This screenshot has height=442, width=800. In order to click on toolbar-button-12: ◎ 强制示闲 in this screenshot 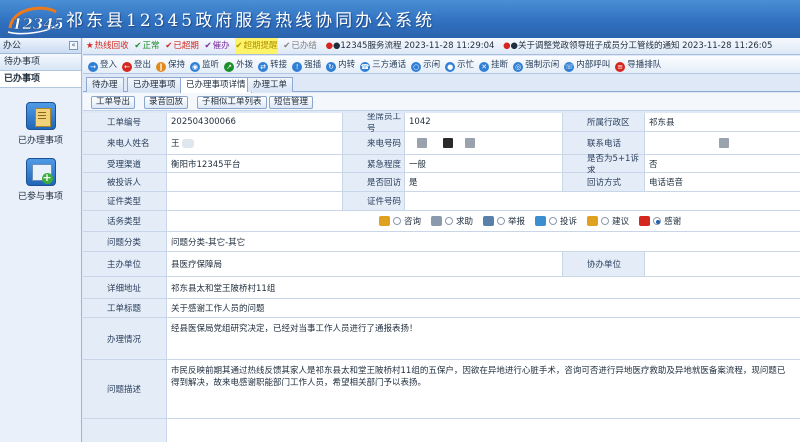, I will do `click(536, 64)`.